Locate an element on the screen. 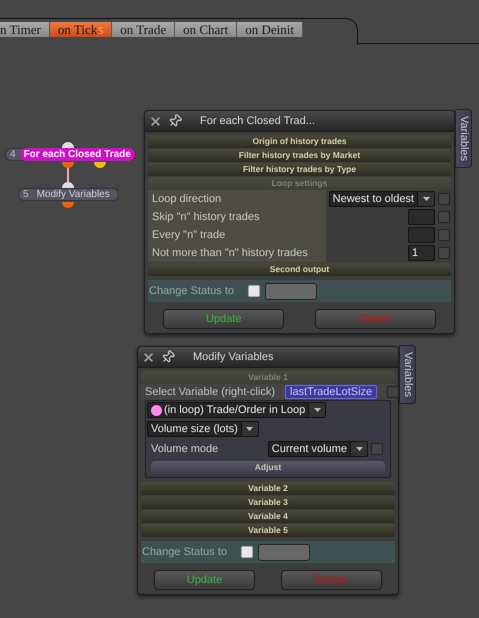 The width and height of the screenshot is (479, 618). field-label: Volume mode is located at coordinates (184, 449).